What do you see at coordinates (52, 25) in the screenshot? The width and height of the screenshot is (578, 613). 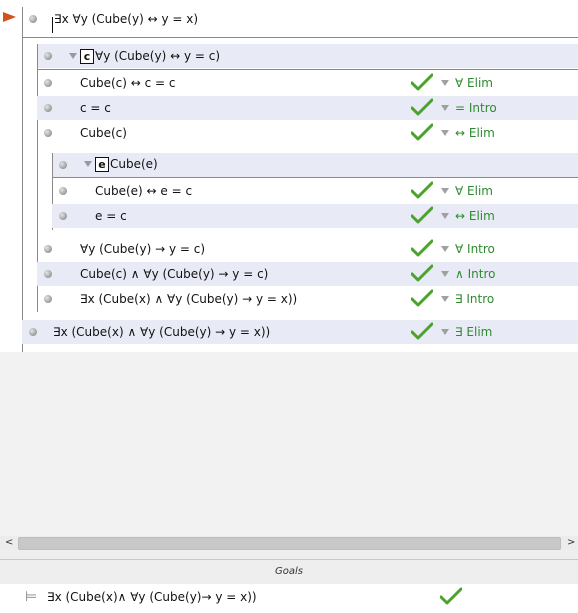 I see `text-cursor` at bounding box center [52, 25].